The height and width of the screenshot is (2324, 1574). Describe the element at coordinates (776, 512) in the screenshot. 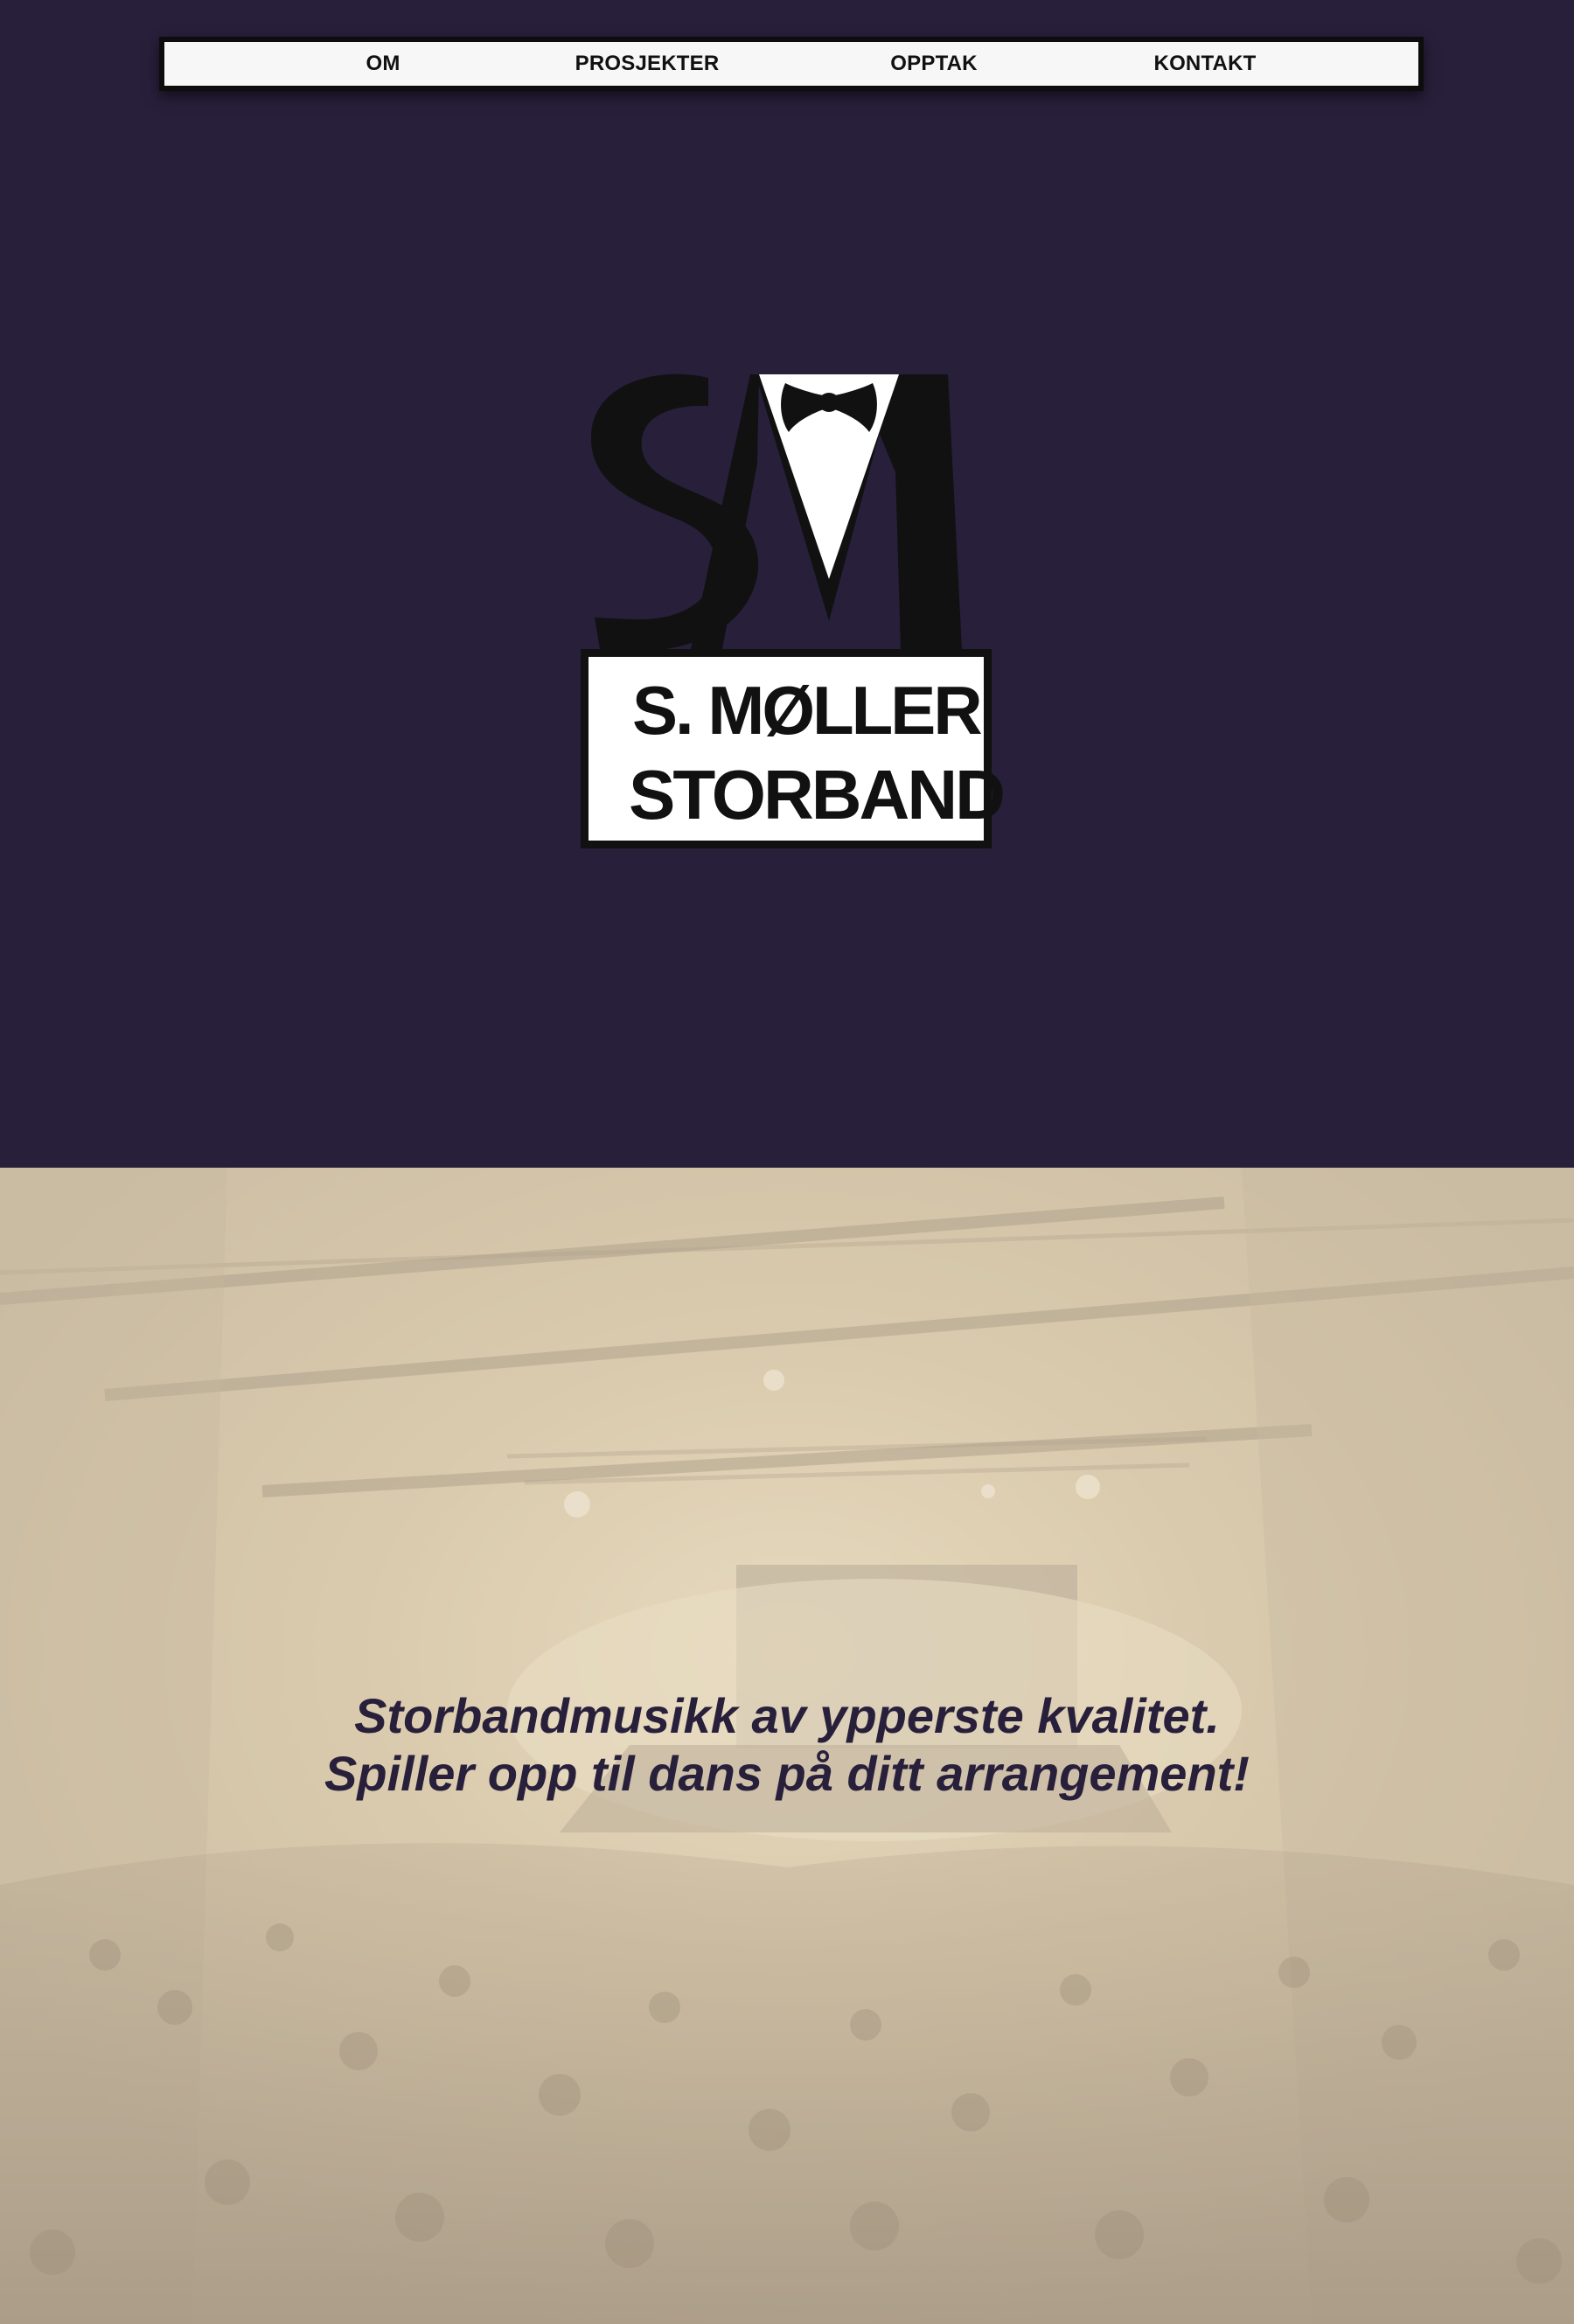

I see `sm-monogram-logo` at that location.